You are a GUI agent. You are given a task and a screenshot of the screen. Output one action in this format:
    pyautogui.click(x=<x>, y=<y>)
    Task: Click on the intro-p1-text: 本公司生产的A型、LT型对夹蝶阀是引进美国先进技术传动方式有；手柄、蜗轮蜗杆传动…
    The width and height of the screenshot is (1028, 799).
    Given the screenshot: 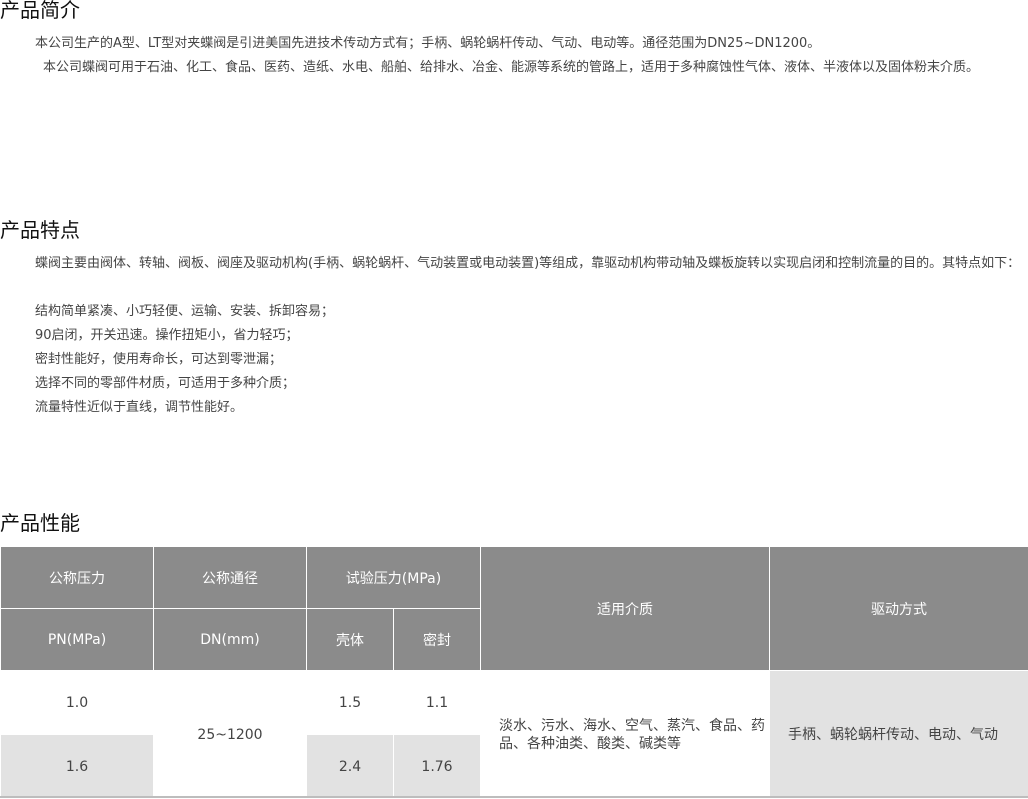 What is the action you would take?
    pyautogui.click(x=410, y=43)
    